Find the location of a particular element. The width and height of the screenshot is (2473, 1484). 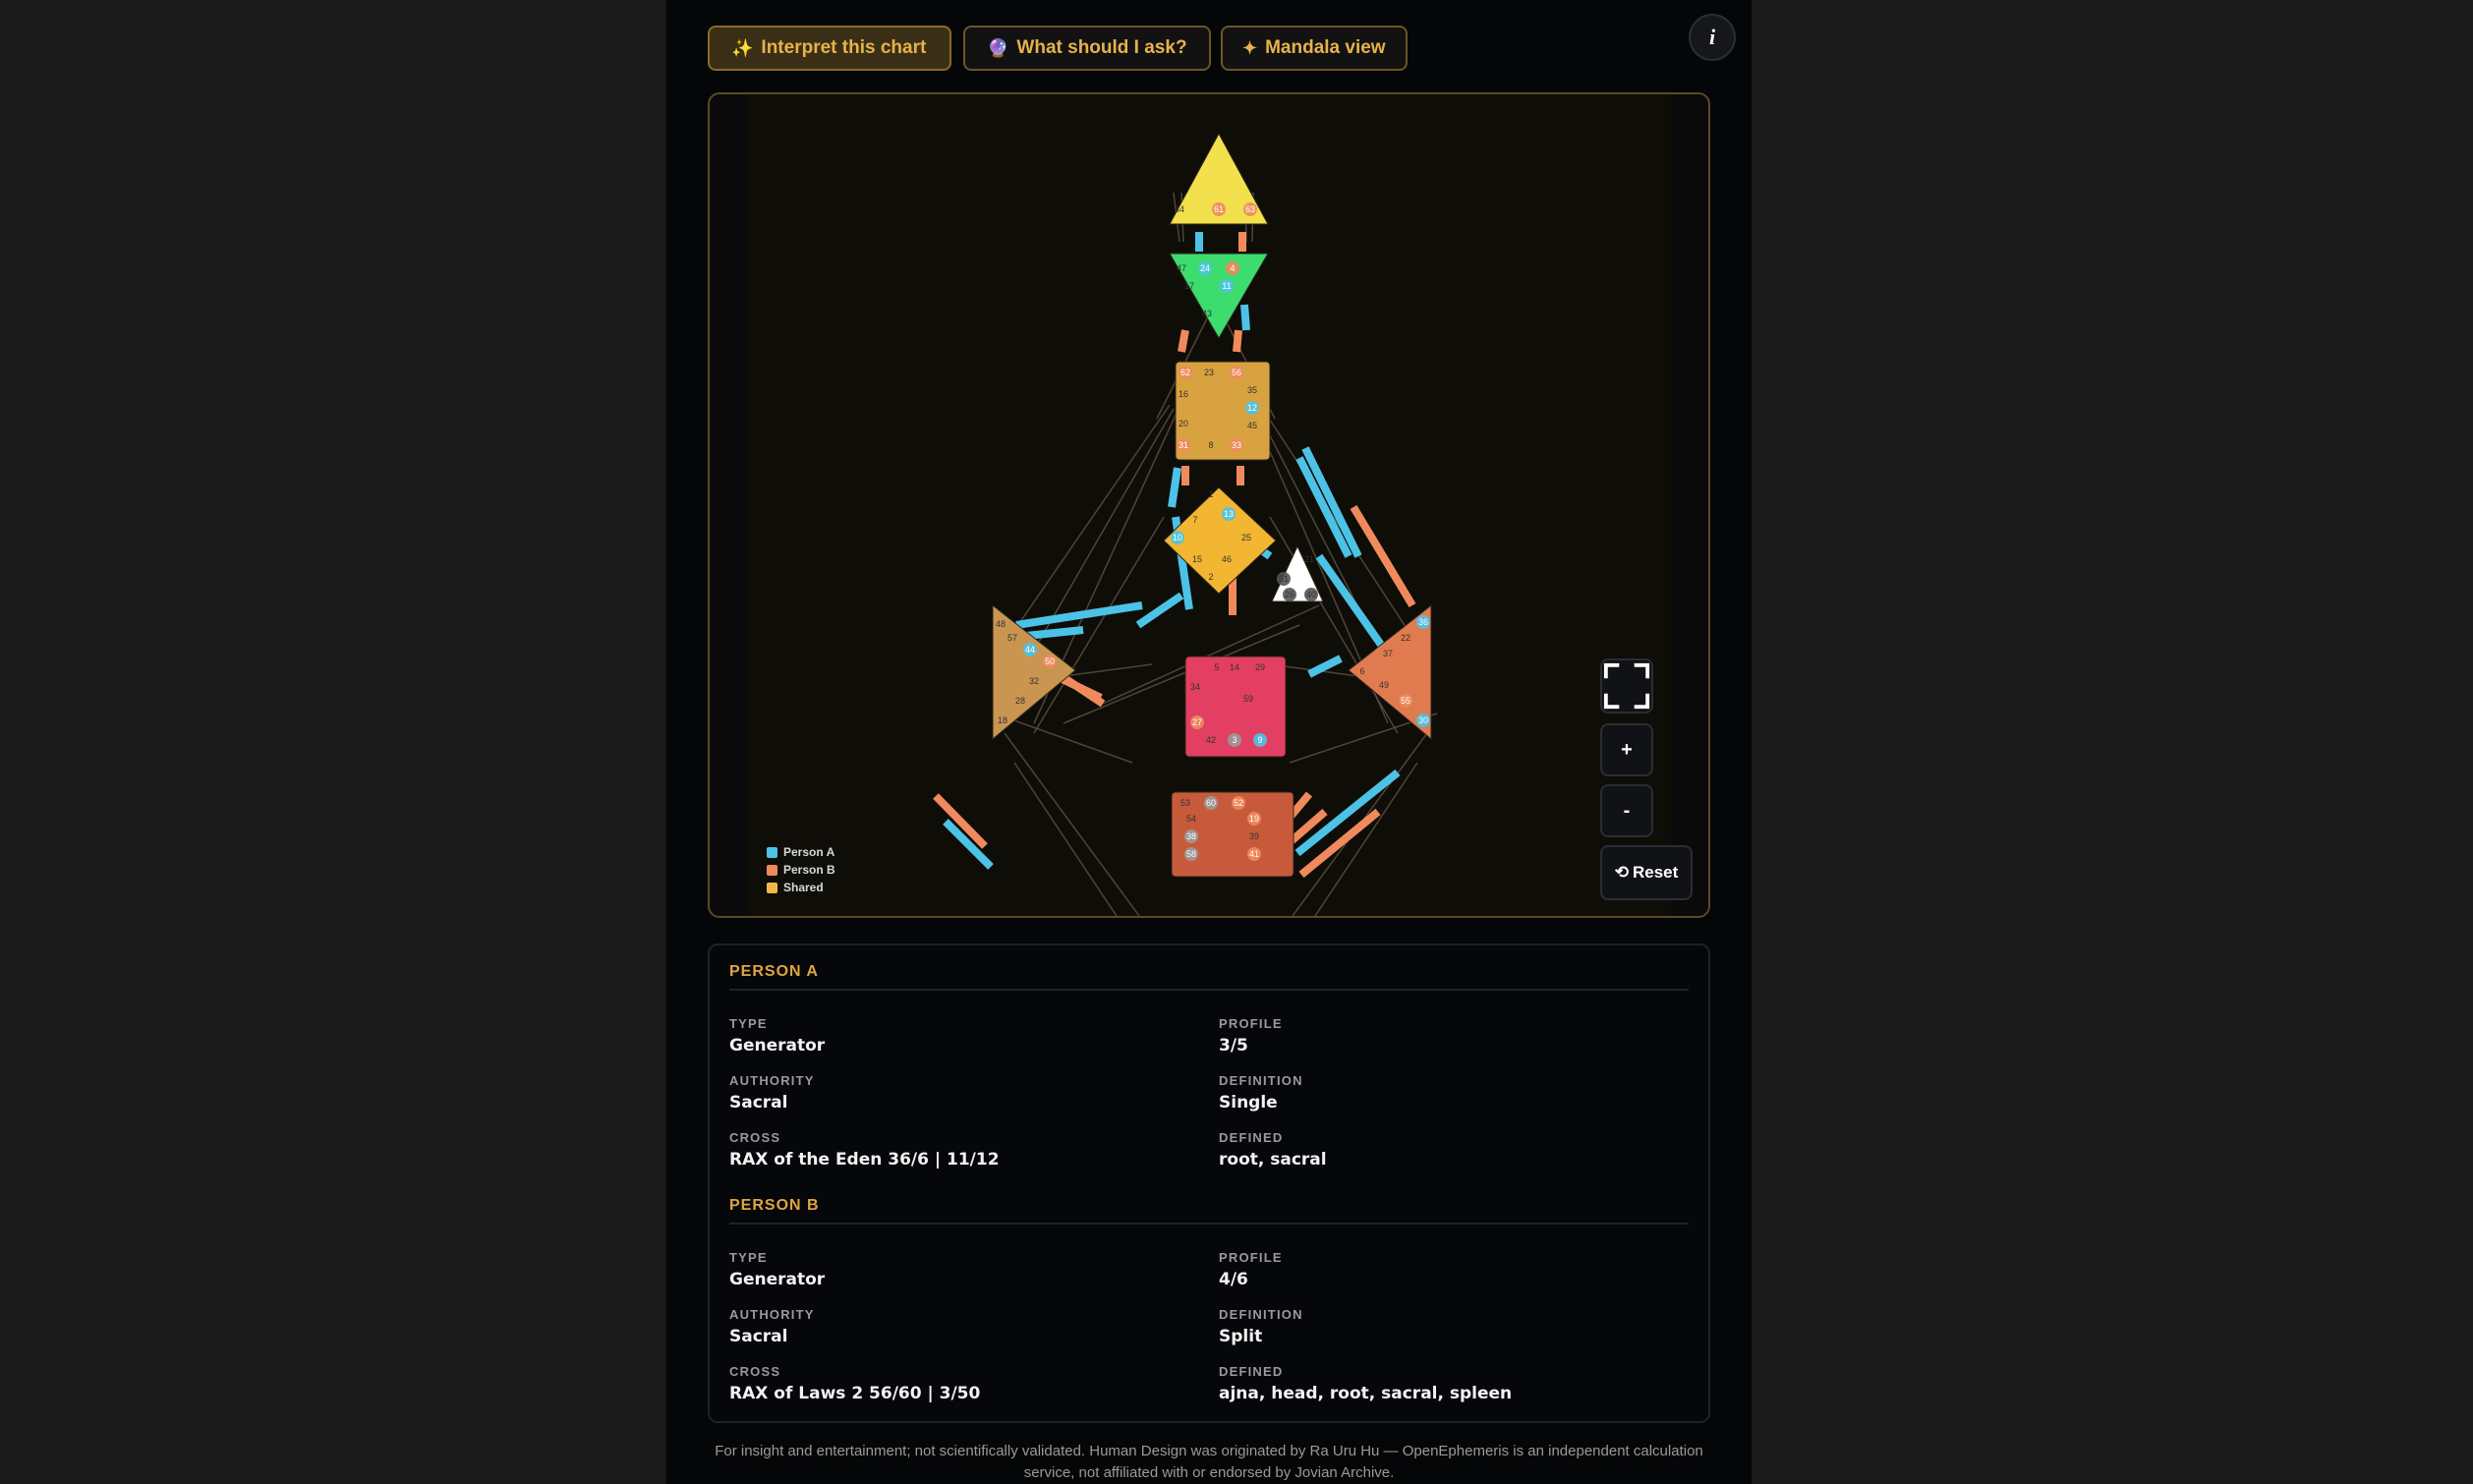

minus-icon: - is located at coordinates (1627, 810).